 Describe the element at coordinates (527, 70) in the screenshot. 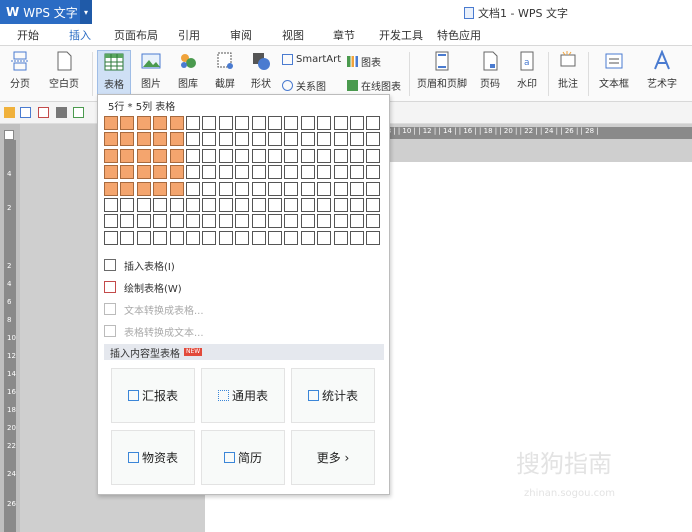

I see `watermark-button: a 水印` at that location.